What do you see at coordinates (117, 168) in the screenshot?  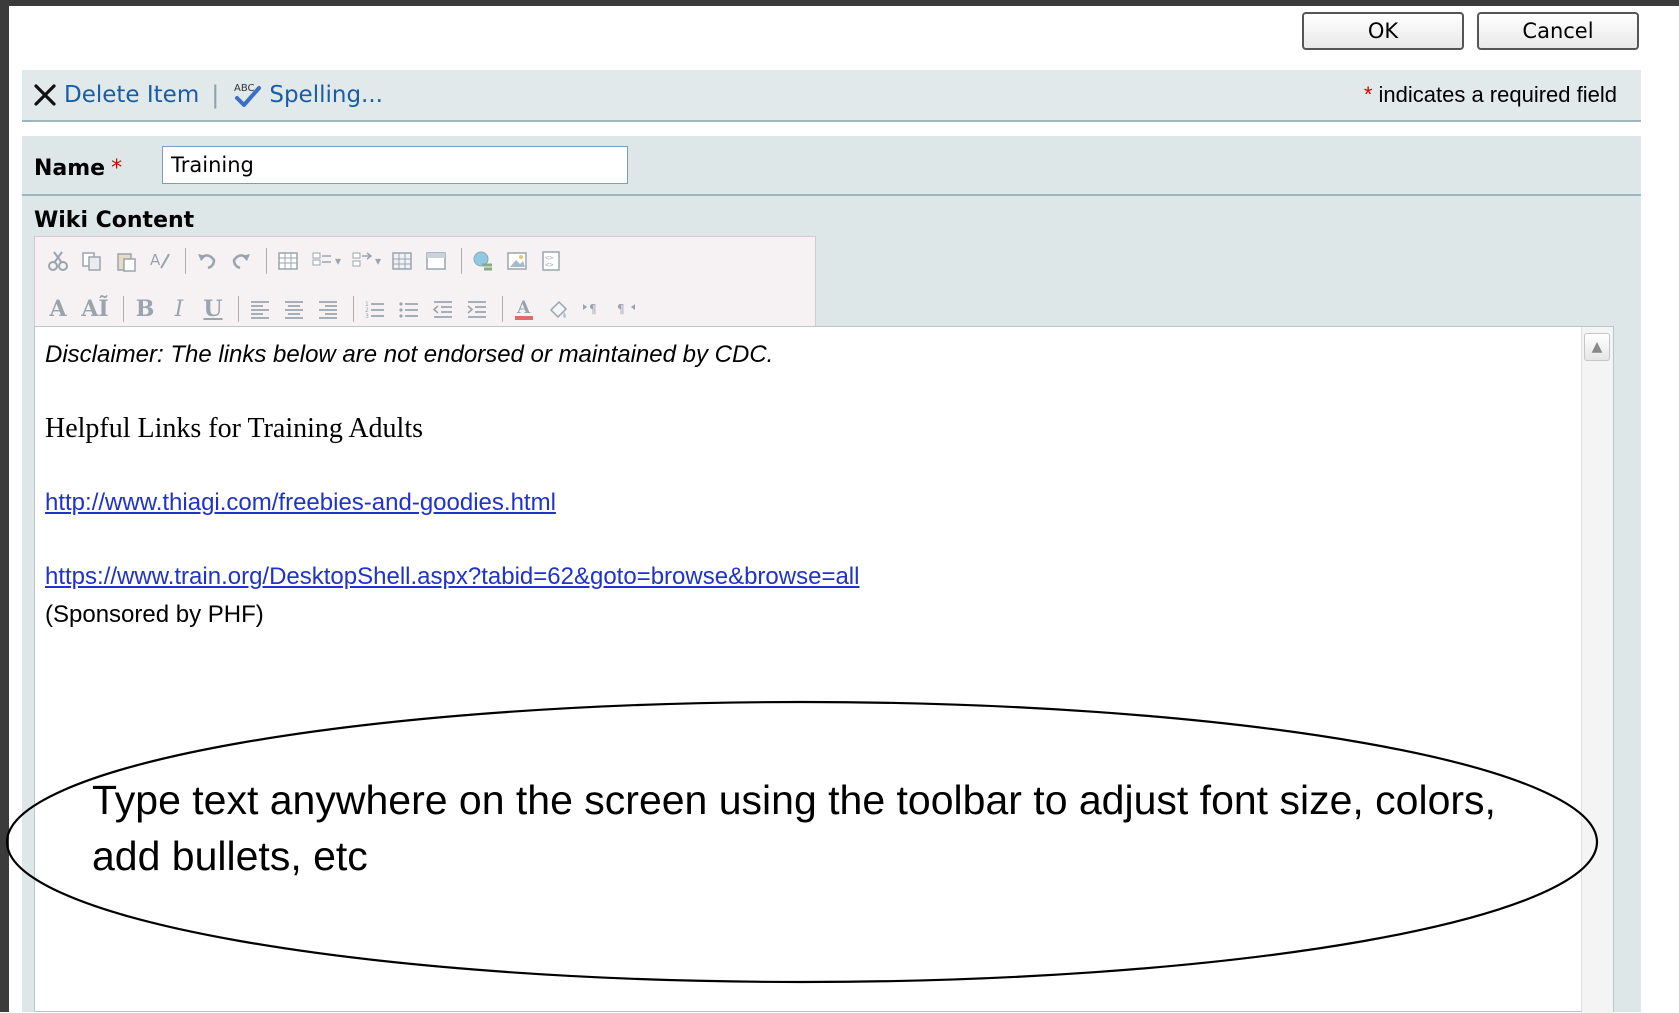 I see `name-required-star: *` at bounding box center [117, 168].